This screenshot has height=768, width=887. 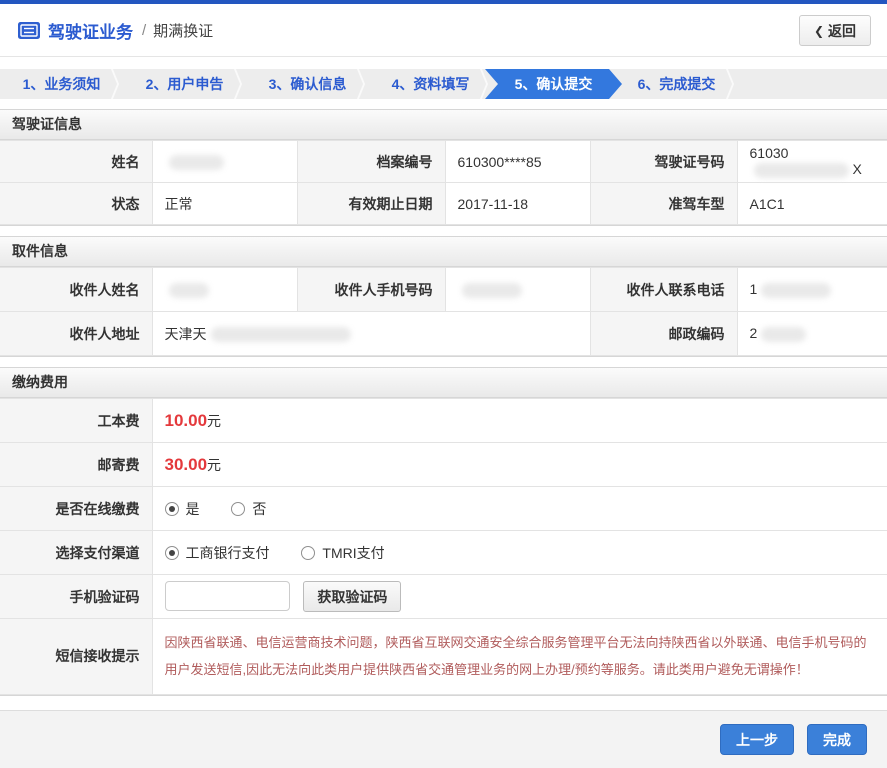 I want to click on tab-step-1: 1、业务须知, so click(x=61, y=84).